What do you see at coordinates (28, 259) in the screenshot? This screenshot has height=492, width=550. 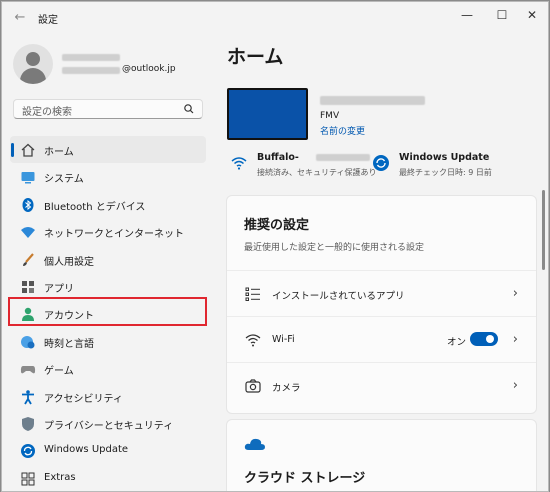 I see `brush-icon` at bounding box center [28, 259].